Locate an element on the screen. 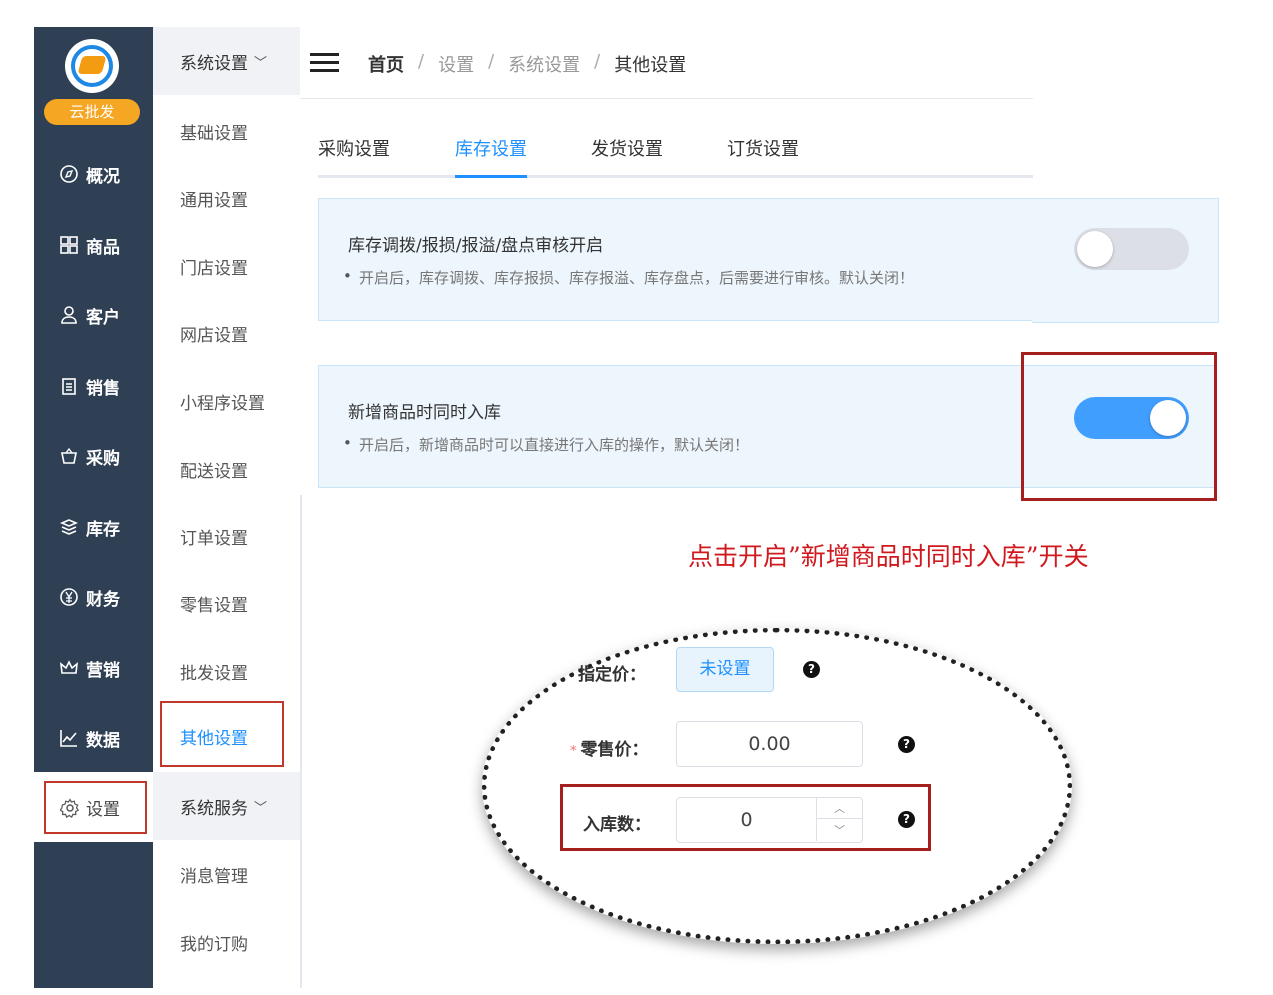 The height and width of the screenshot is (995, 1273). submenu-item-my-orders: 我的订购 is located at coordinates (214, 942).